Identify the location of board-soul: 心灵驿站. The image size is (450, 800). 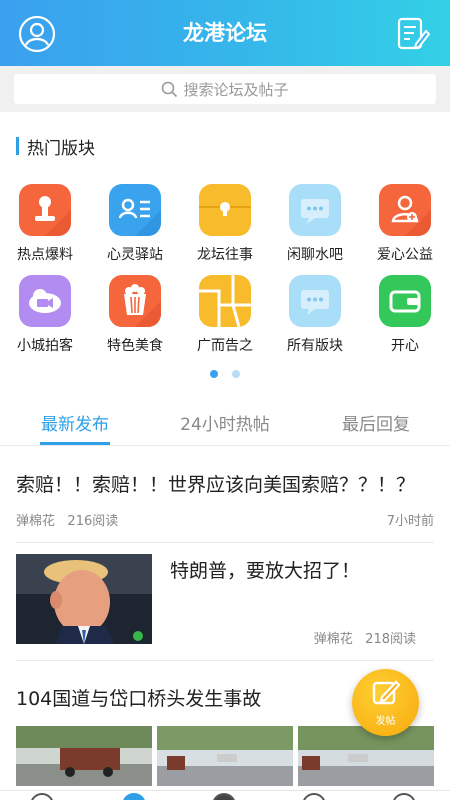
(135, 224).